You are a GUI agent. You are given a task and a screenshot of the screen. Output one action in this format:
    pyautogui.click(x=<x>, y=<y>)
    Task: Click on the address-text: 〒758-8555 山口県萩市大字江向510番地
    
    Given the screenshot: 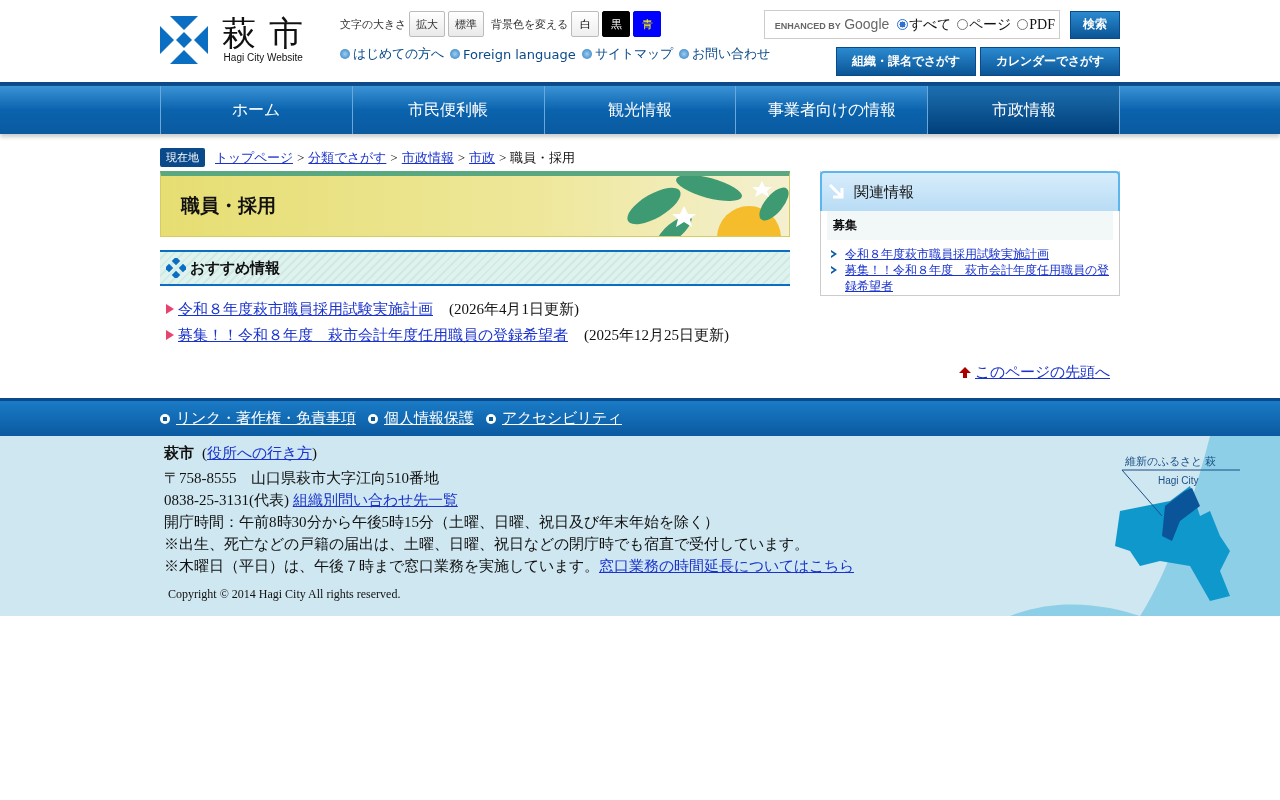 What is the action you would take?
    pyautogui.click(x=302, y=478)
    